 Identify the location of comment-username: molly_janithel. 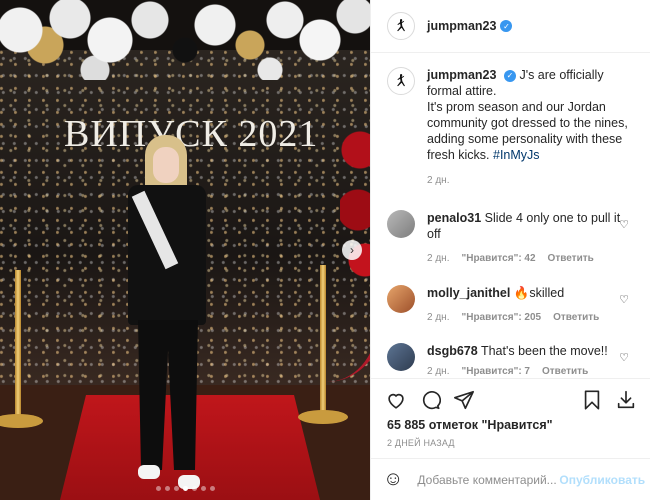
(468, 293).